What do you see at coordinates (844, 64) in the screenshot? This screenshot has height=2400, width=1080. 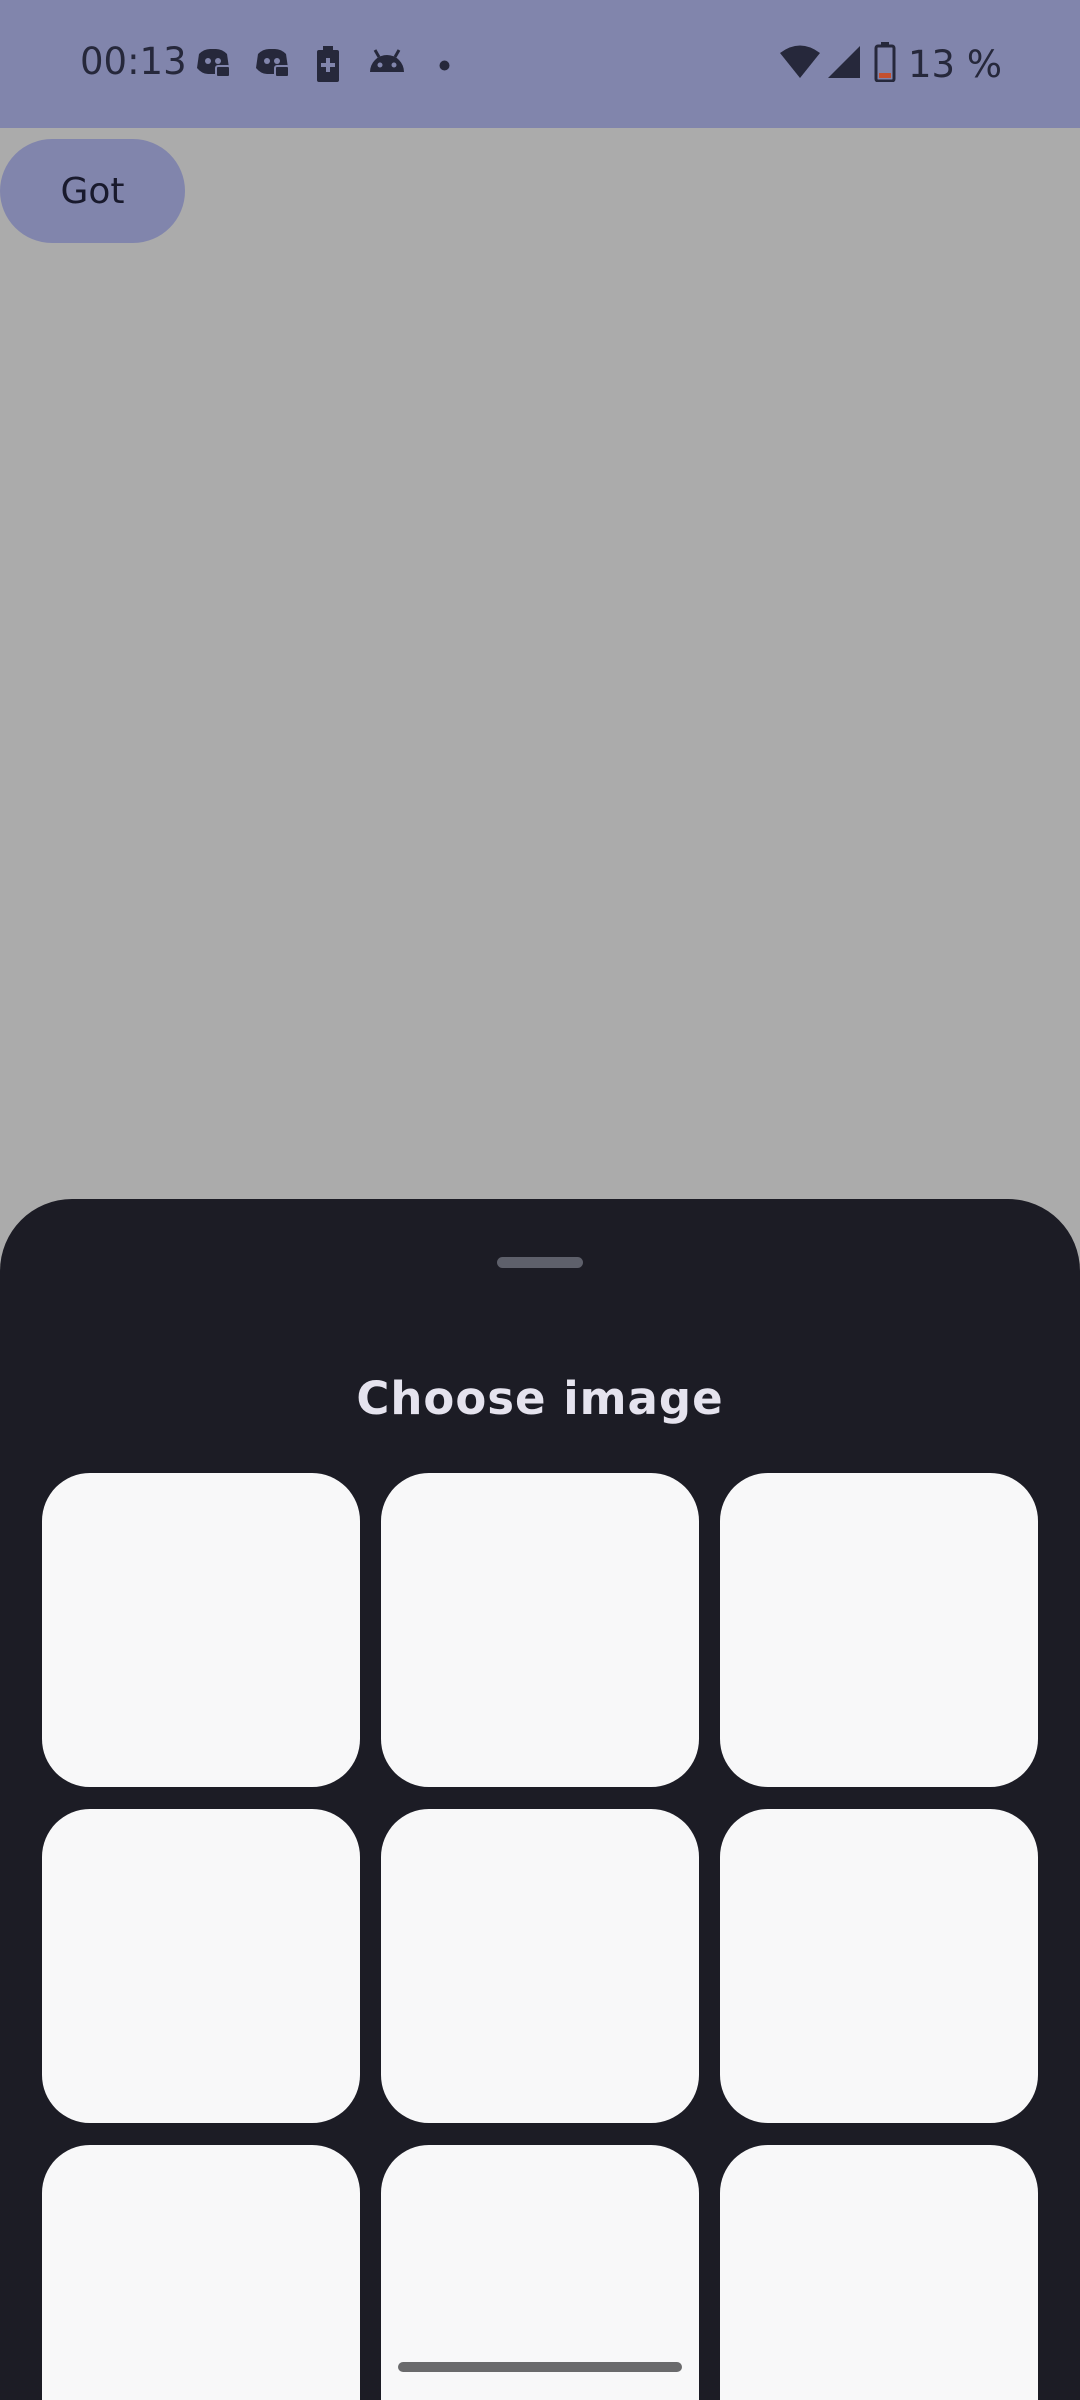 I see `cellular-signal-icon` at bounding box center [844, 64].